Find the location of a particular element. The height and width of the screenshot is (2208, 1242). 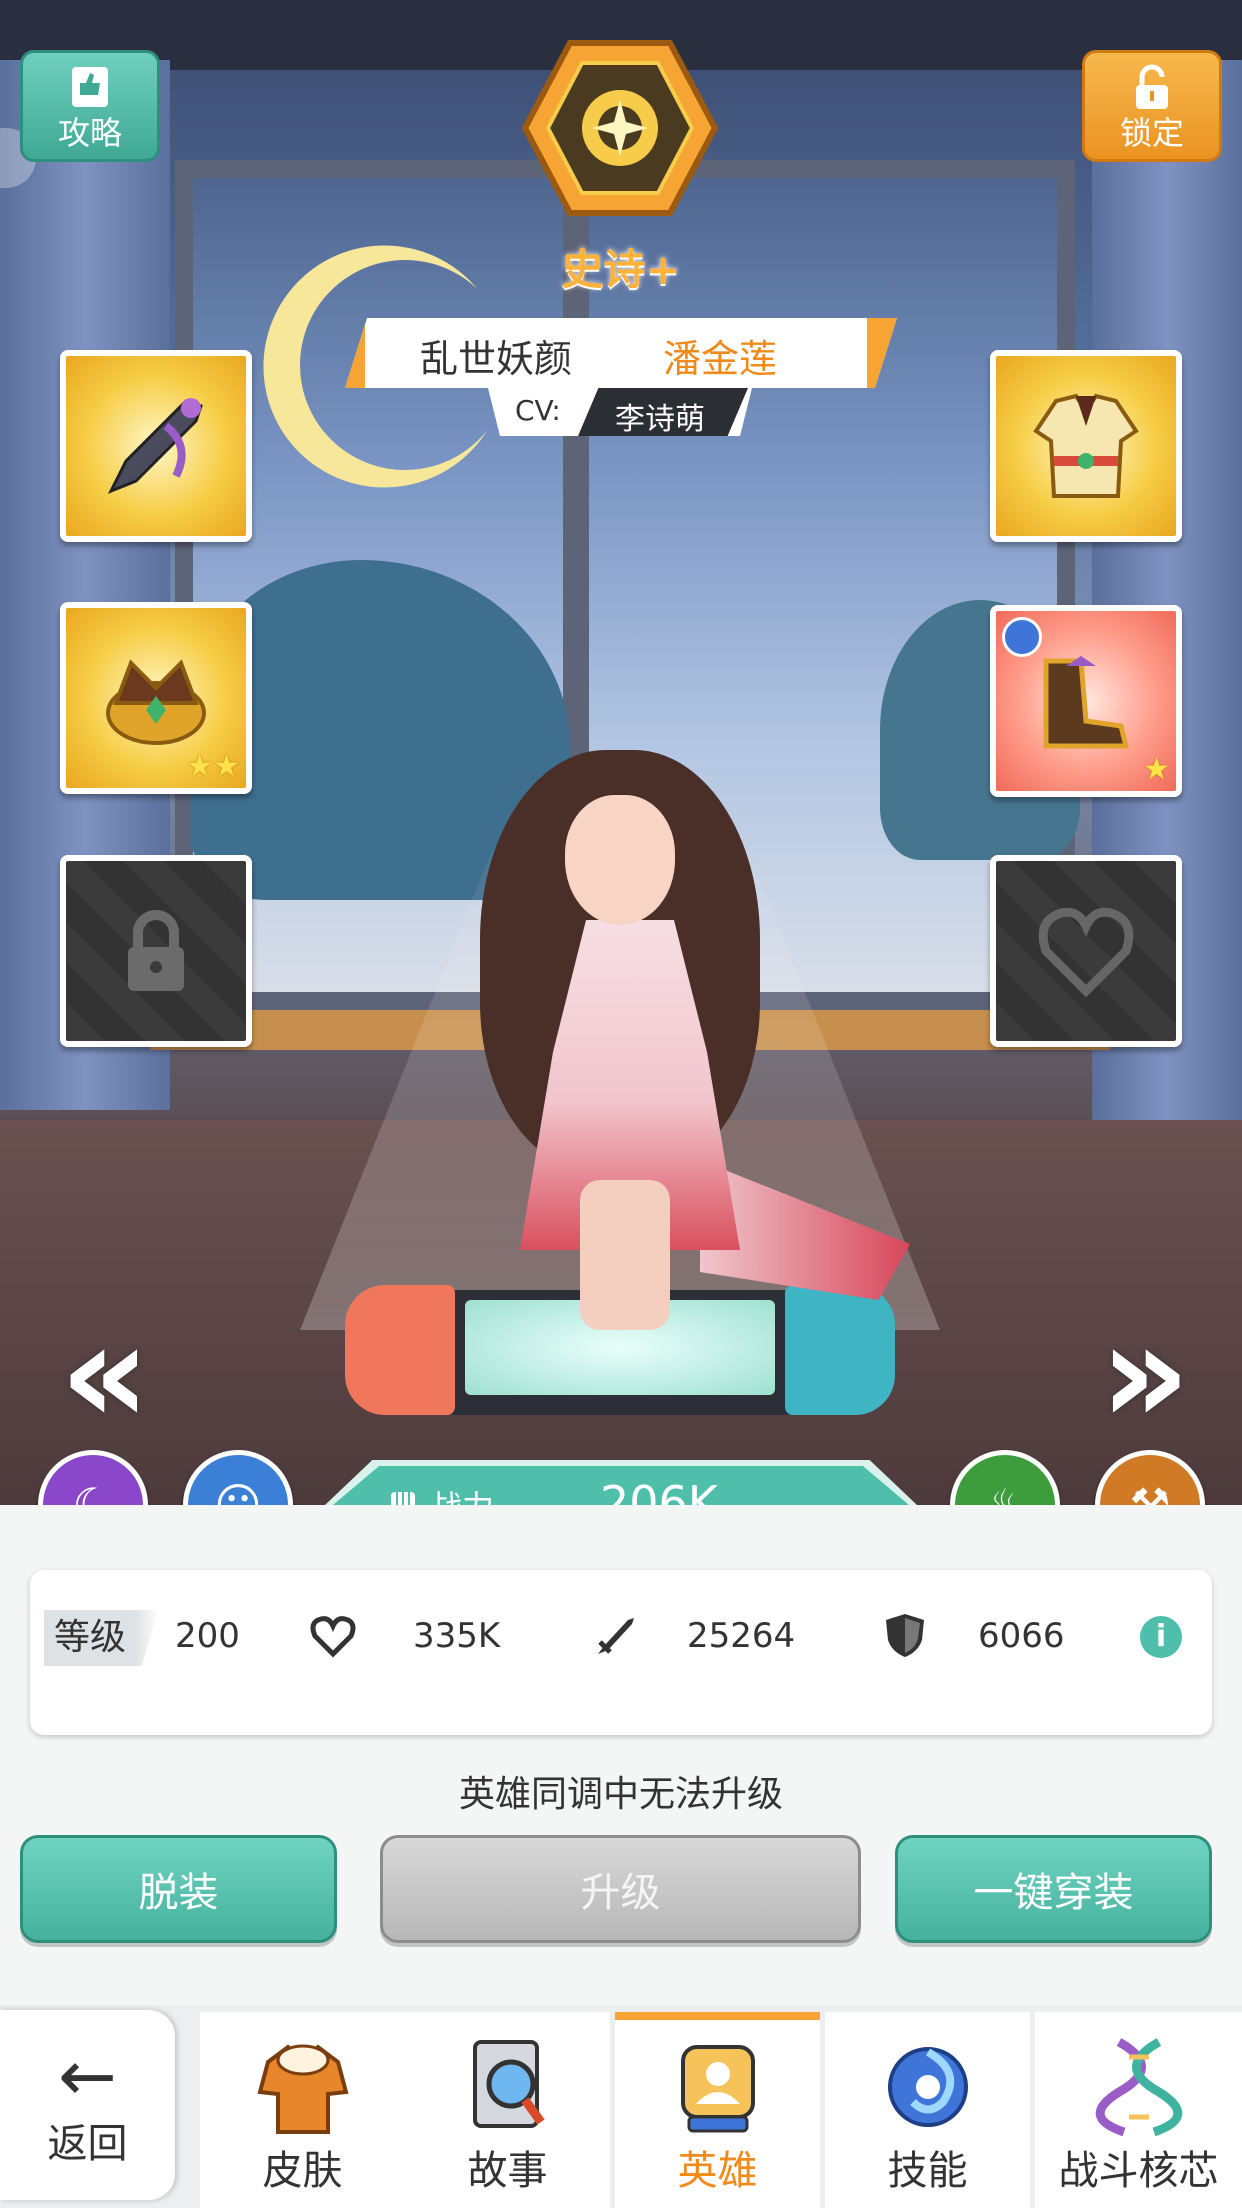

equip-slot-helmet: ★★ is located at coordinates (156, 698).